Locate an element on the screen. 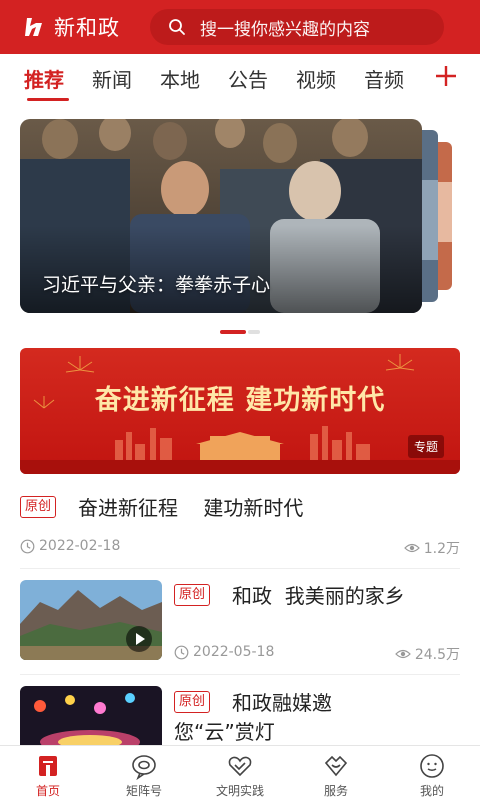 Image resolution: width=480 pixels, height=800 pixels. profile-icon is located at coordinates (432, 766).